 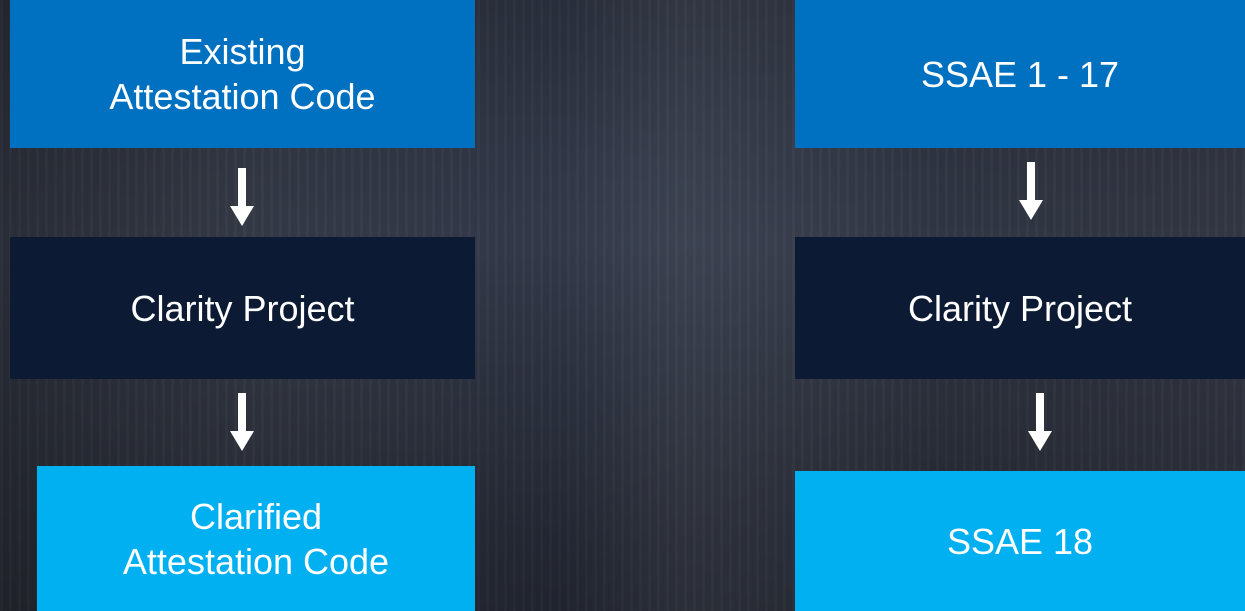 I want to click on right-bottom-box: SSAE 18, so click(x=1020, y=541).